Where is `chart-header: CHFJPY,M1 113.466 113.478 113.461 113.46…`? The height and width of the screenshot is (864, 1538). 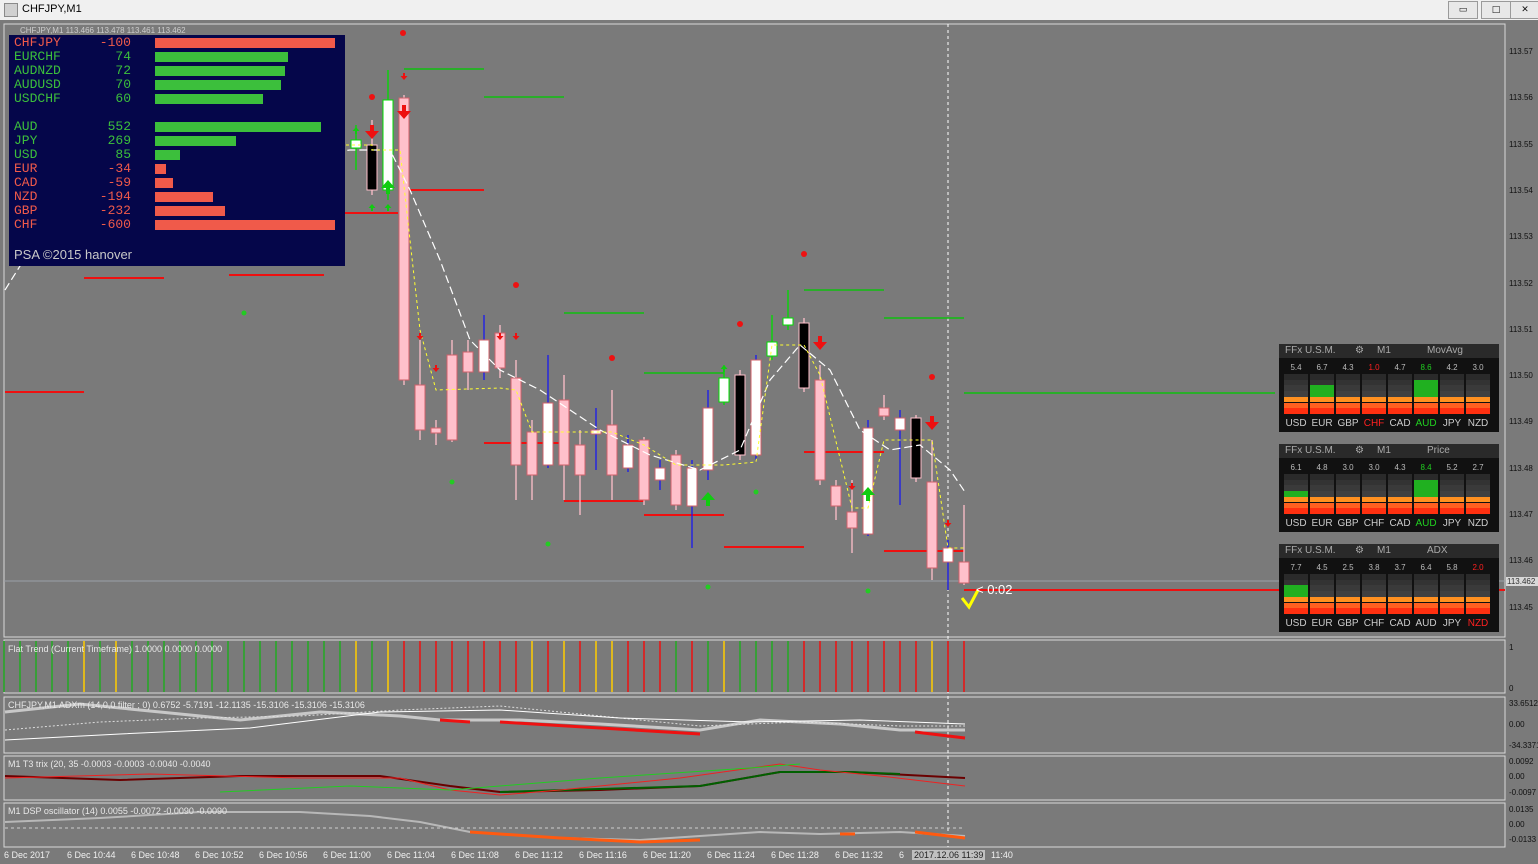 chart-header: CHFJPY,M1 113.466 113.478 113.461 113.46… is located at coordinates (103, 30).